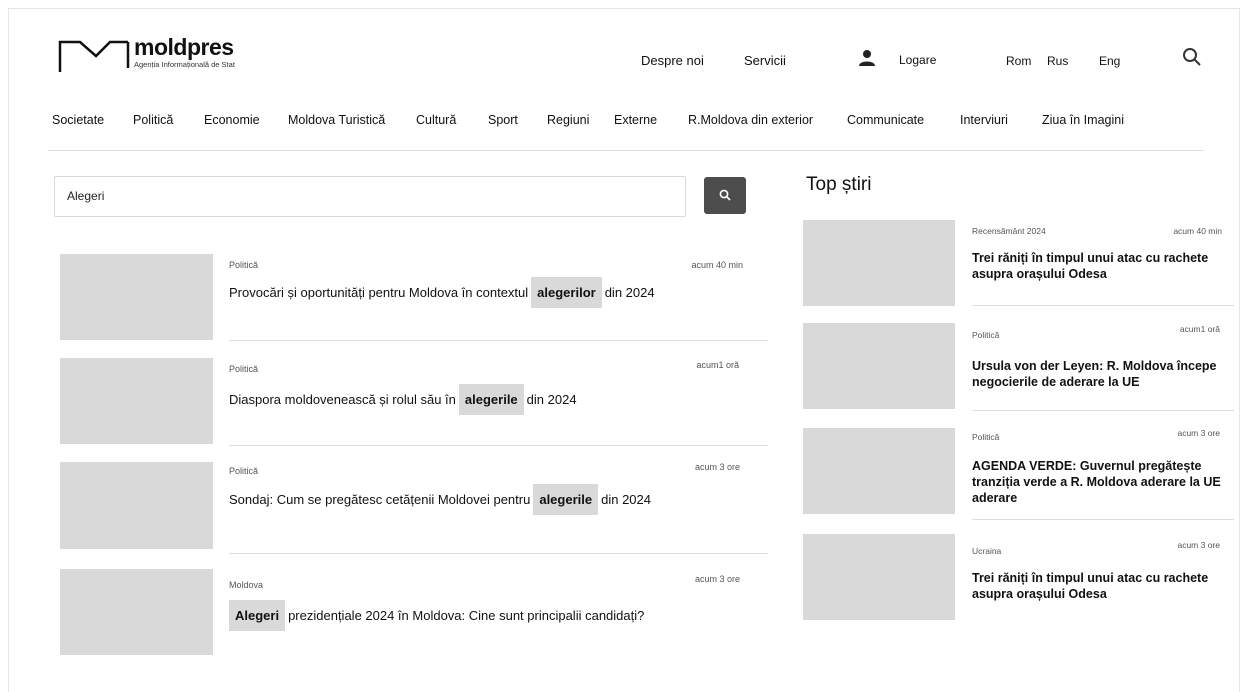  Describe the element at coordinates (635, 120) in the screenshot. I see `nav-item-externe: Externe` at that location.